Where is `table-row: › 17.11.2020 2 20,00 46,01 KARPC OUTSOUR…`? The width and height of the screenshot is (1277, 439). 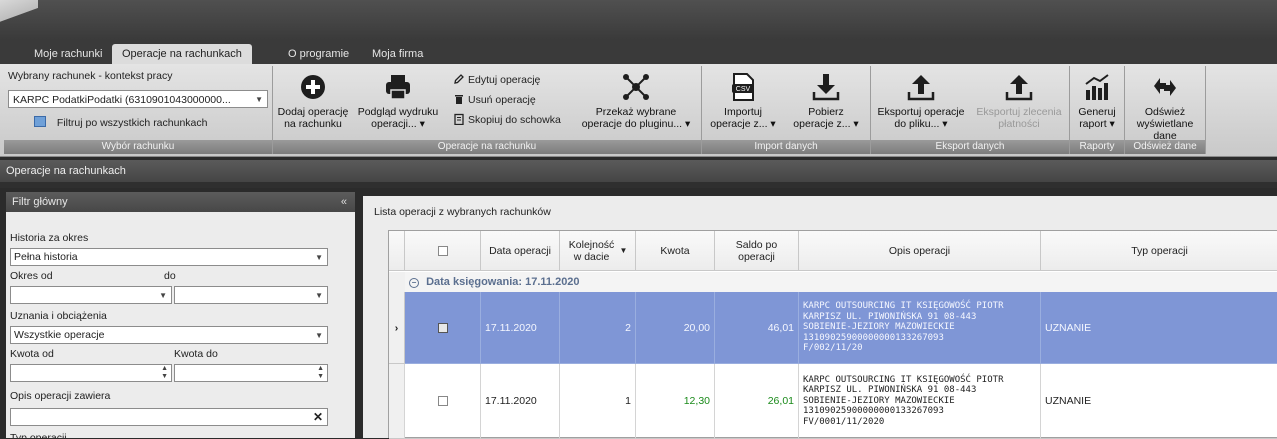 table-row: › 17.11.2020 2 20,00 46,01 KARPC OUTSOUR… is located at coordinates (833, 328).